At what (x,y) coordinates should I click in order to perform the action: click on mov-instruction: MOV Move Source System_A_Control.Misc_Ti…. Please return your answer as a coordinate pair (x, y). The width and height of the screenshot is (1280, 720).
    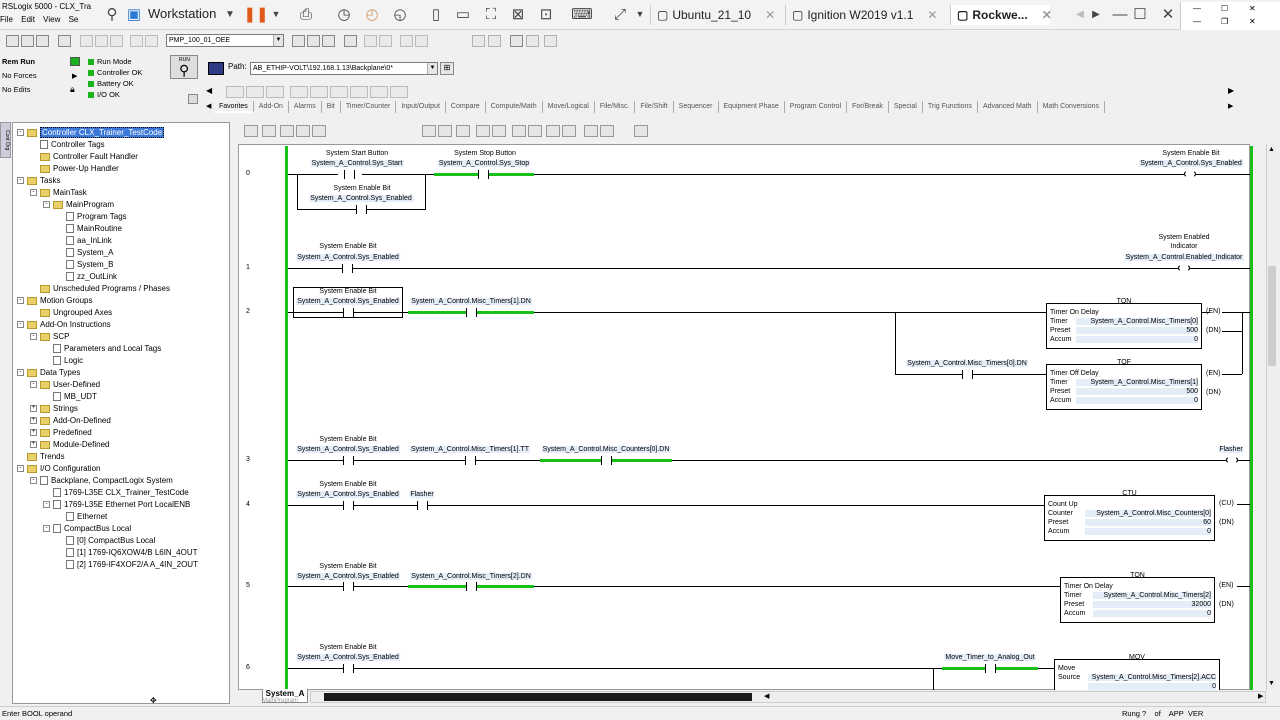
    Looking at the image, I should click on (1137, 672).